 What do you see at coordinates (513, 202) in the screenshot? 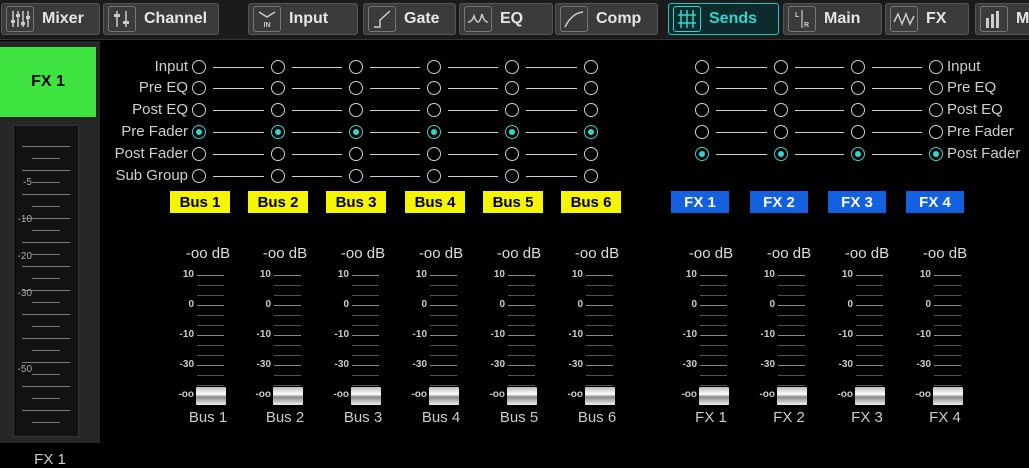
I see `bus-button: Bus 5` at bounding box center [513, 202].